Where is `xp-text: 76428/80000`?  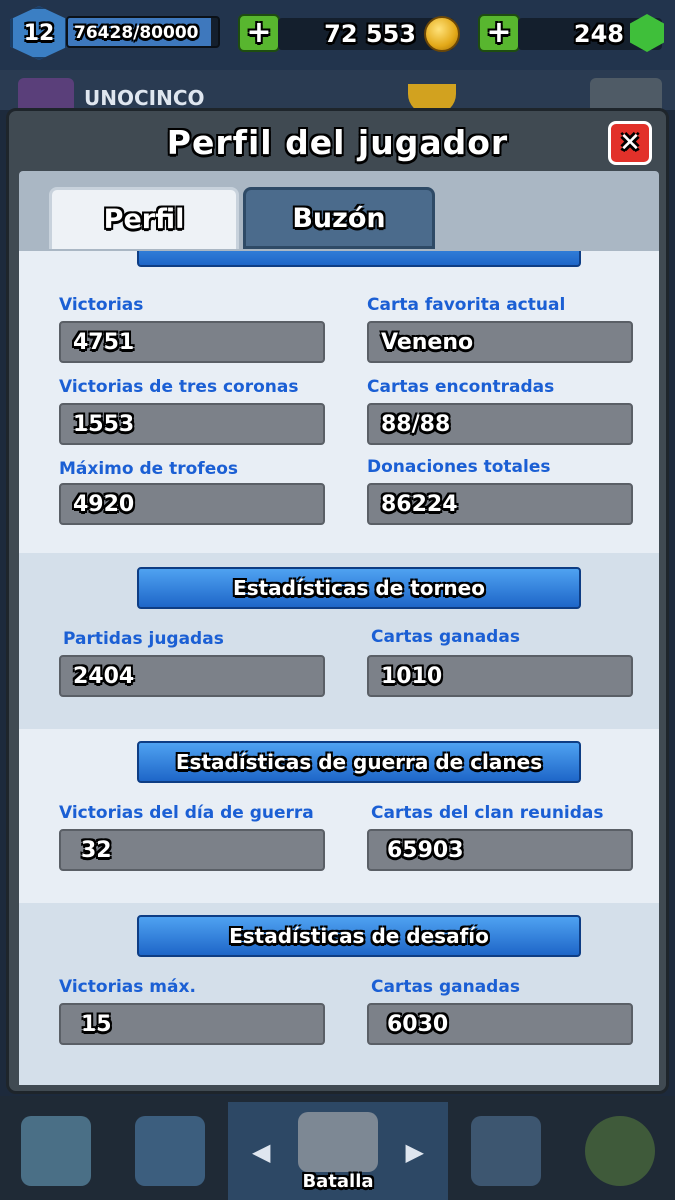
xp-text: 76428/80000 is located at coordinates (136, 33).